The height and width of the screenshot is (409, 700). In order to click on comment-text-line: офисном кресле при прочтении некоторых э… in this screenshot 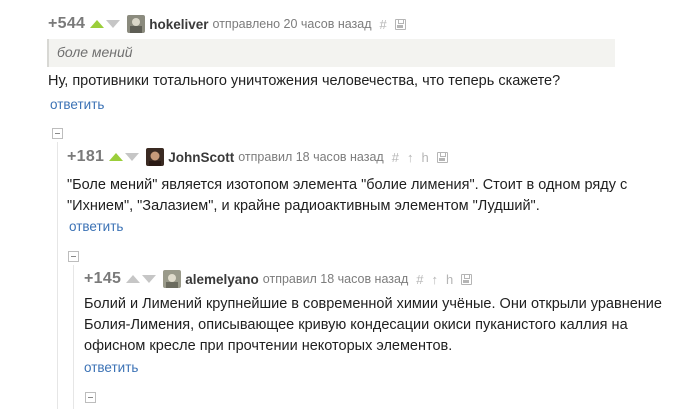, I will do `click(268, 346)`.